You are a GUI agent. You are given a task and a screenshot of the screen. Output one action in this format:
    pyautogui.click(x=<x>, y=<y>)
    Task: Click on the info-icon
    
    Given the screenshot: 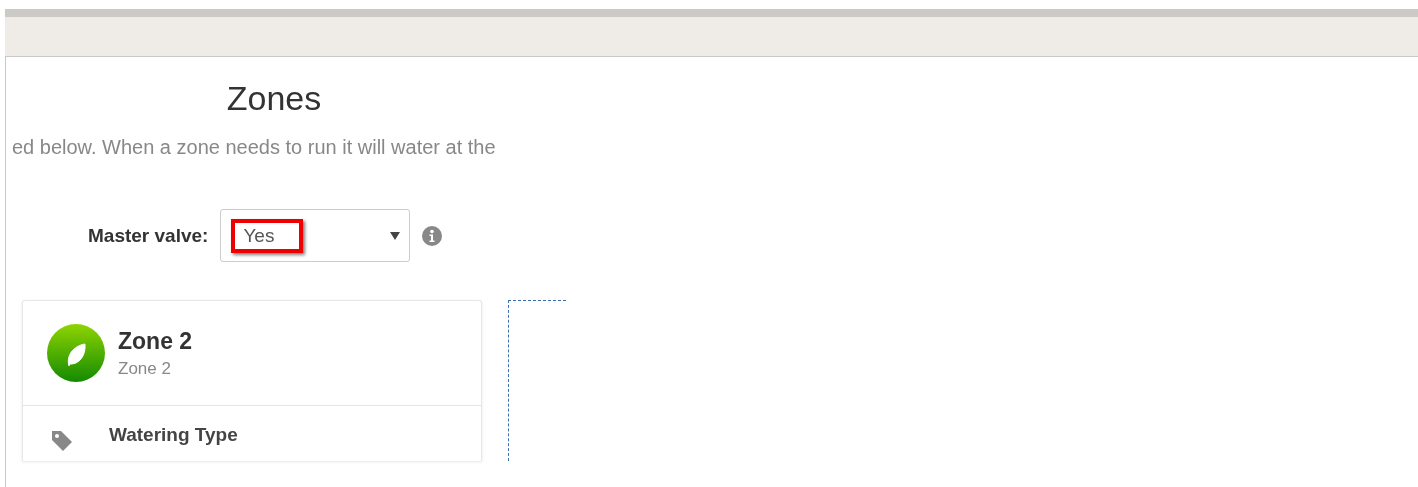 What is the action you would take?
    pyautogui.click(x=432, y=235)
    